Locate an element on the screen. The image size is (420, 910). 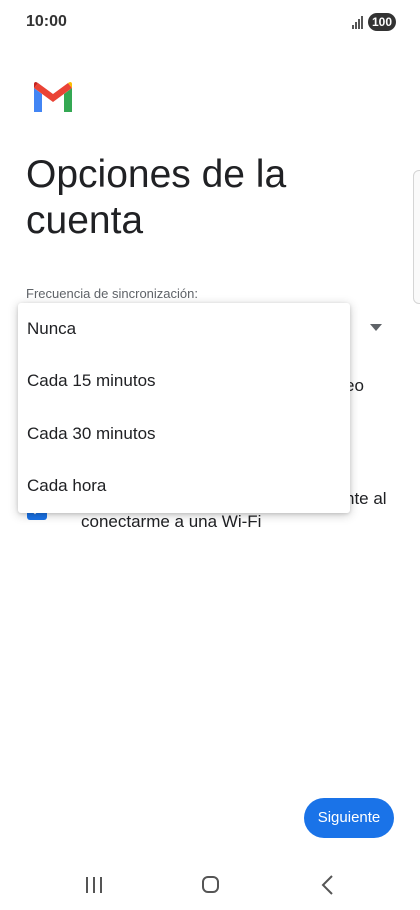
sync-frequency-label: Frecuencia de sincronización: is located at coordinates (112, 293).